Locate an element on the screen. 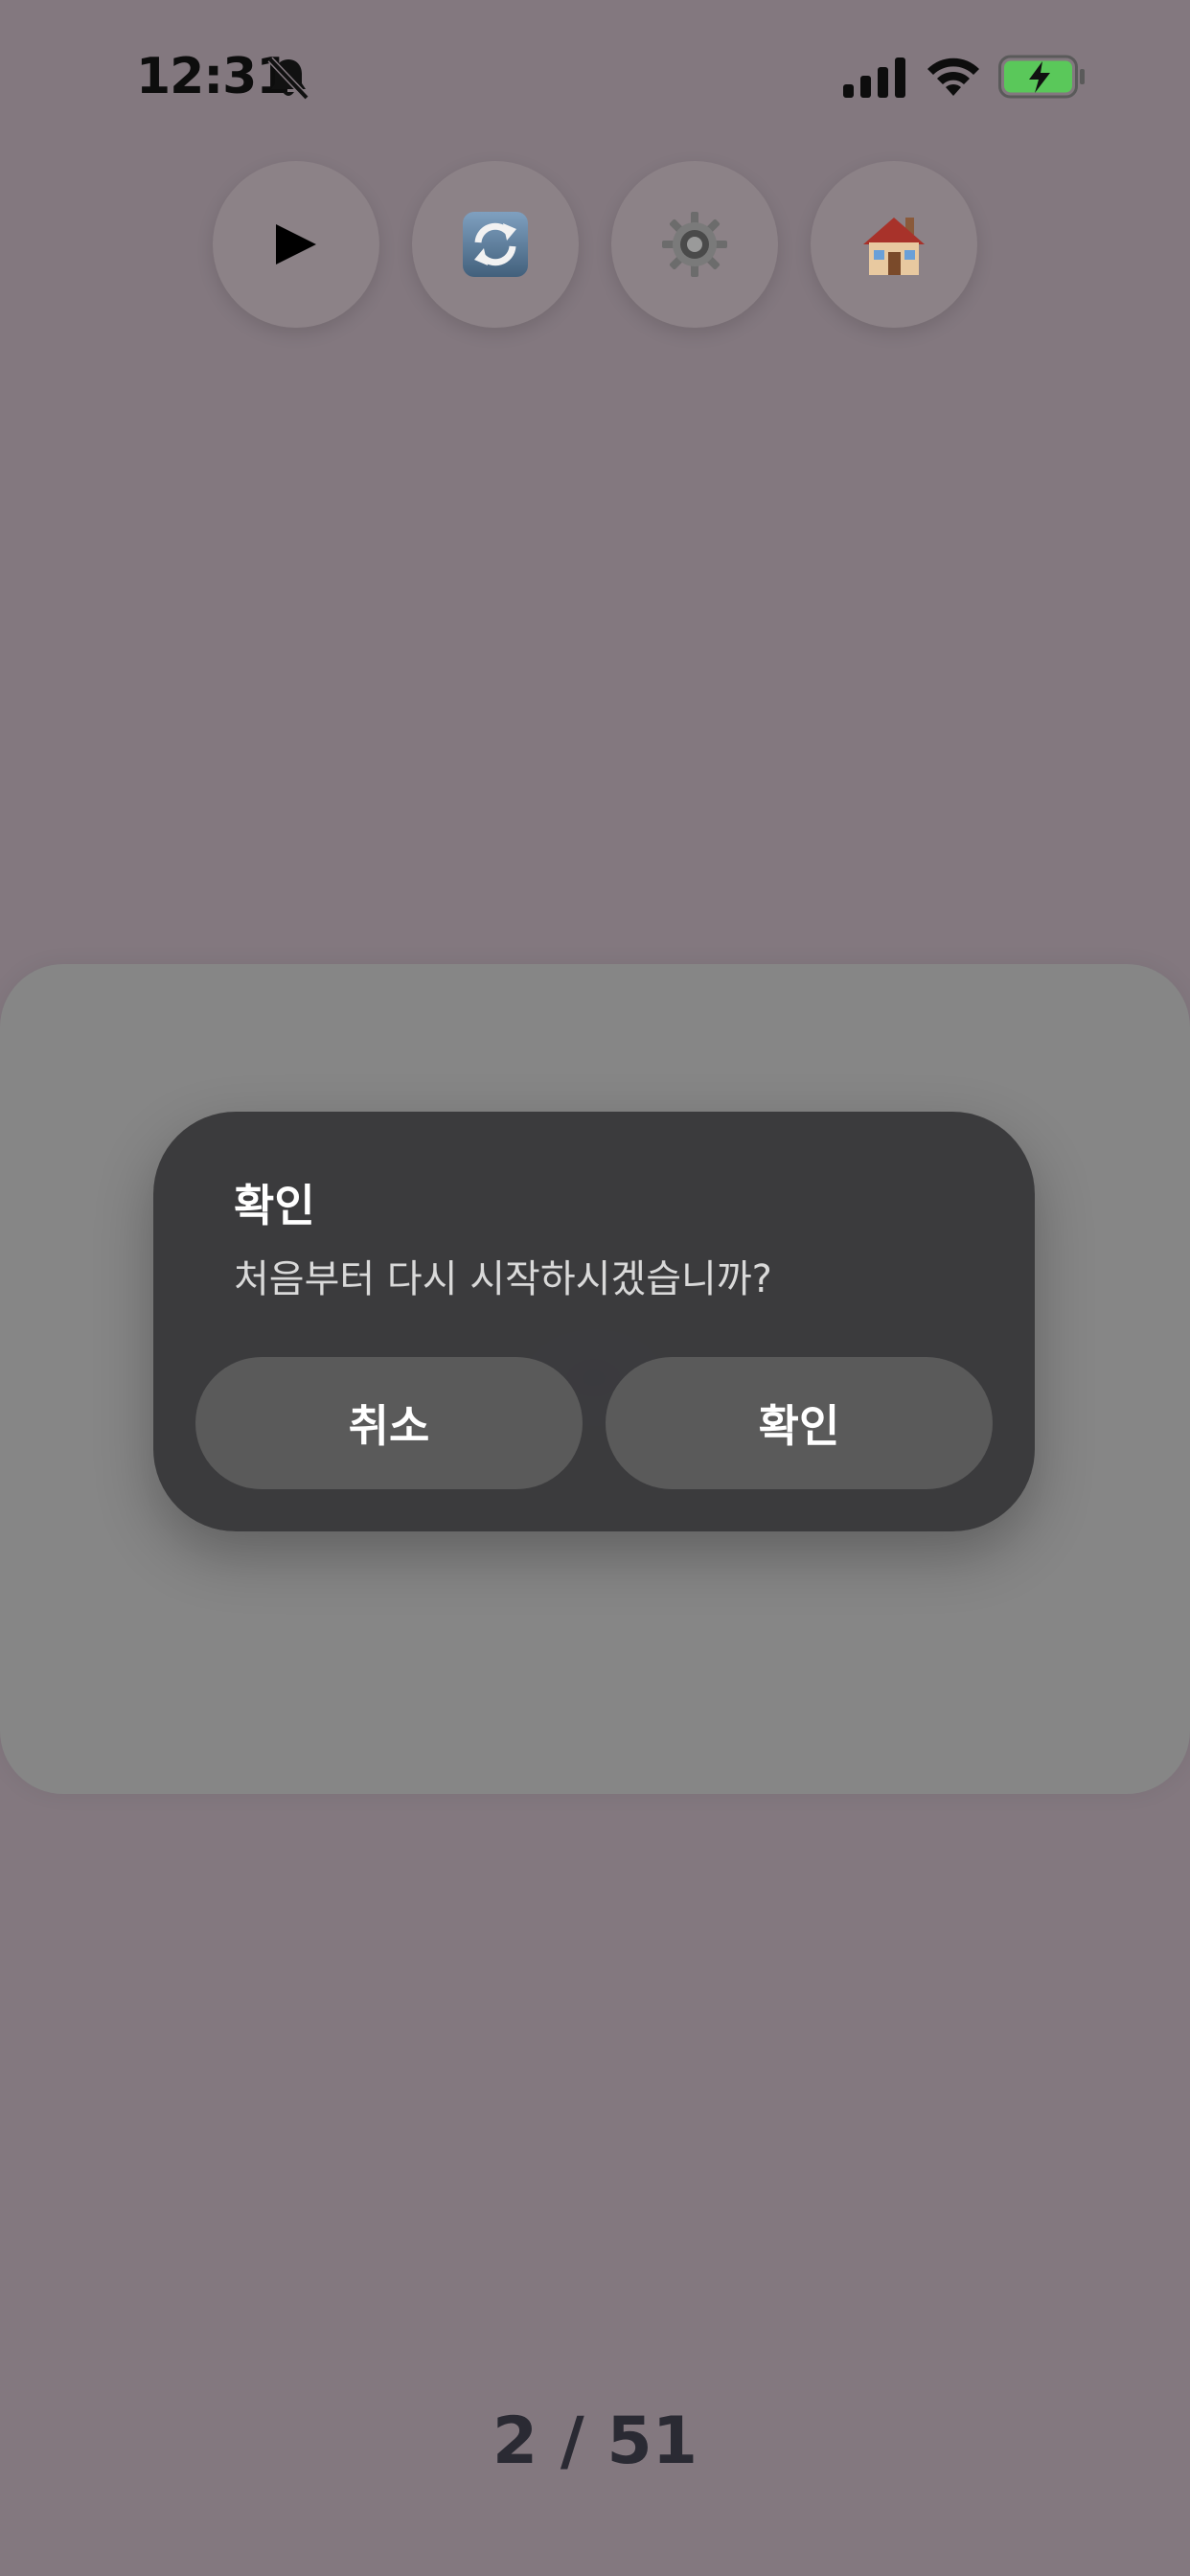 Image resolution: width=1190 pixels, height=2576 pixels. settings-button is located at coordinates (695, 244).